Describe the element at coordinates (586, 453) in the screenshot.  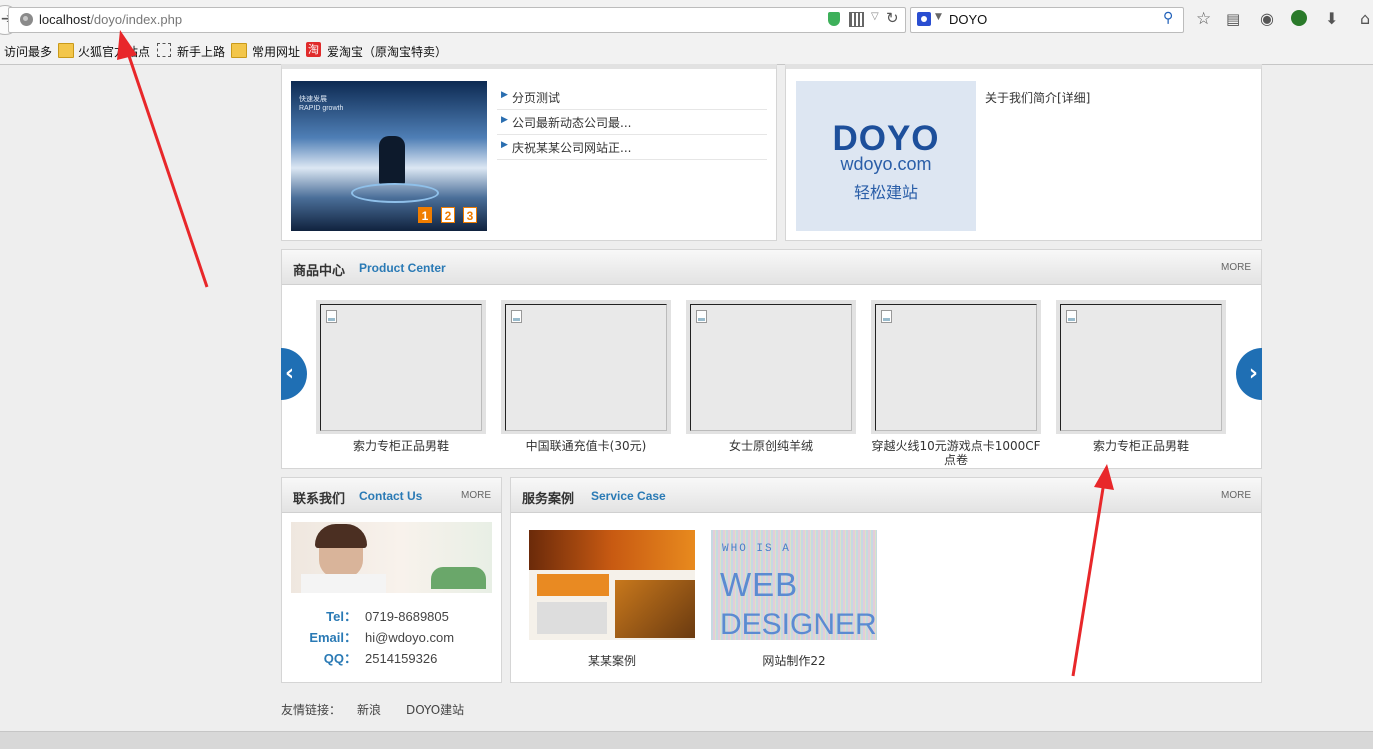
I see `product-name: 中国联通充值卡(30元)` at that location.